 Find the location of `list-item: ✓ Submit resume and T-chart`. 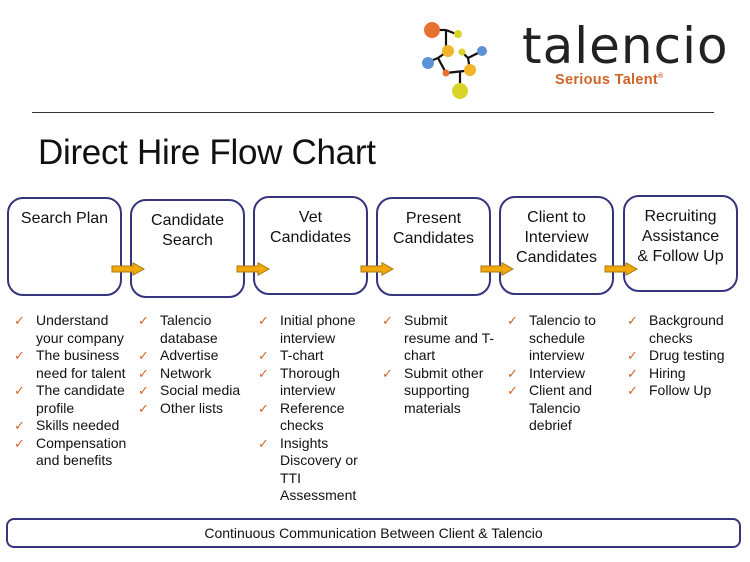

list-item: ✓ Submit resume and T-chart is located at coordinates (438, 338).